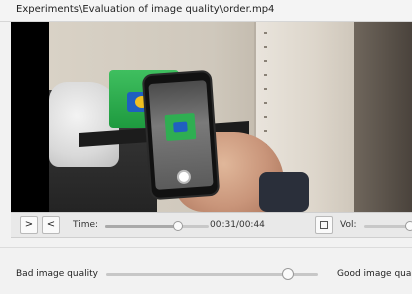 The image size is (412, 294). I want to click on cabinet-interior, so click(383, 117).